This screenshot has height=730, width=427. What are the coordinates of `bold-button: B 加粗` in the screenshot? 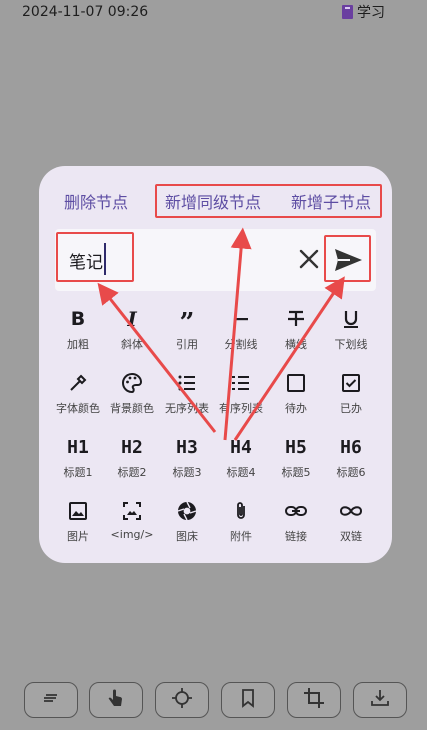 It's located at (78, 333).